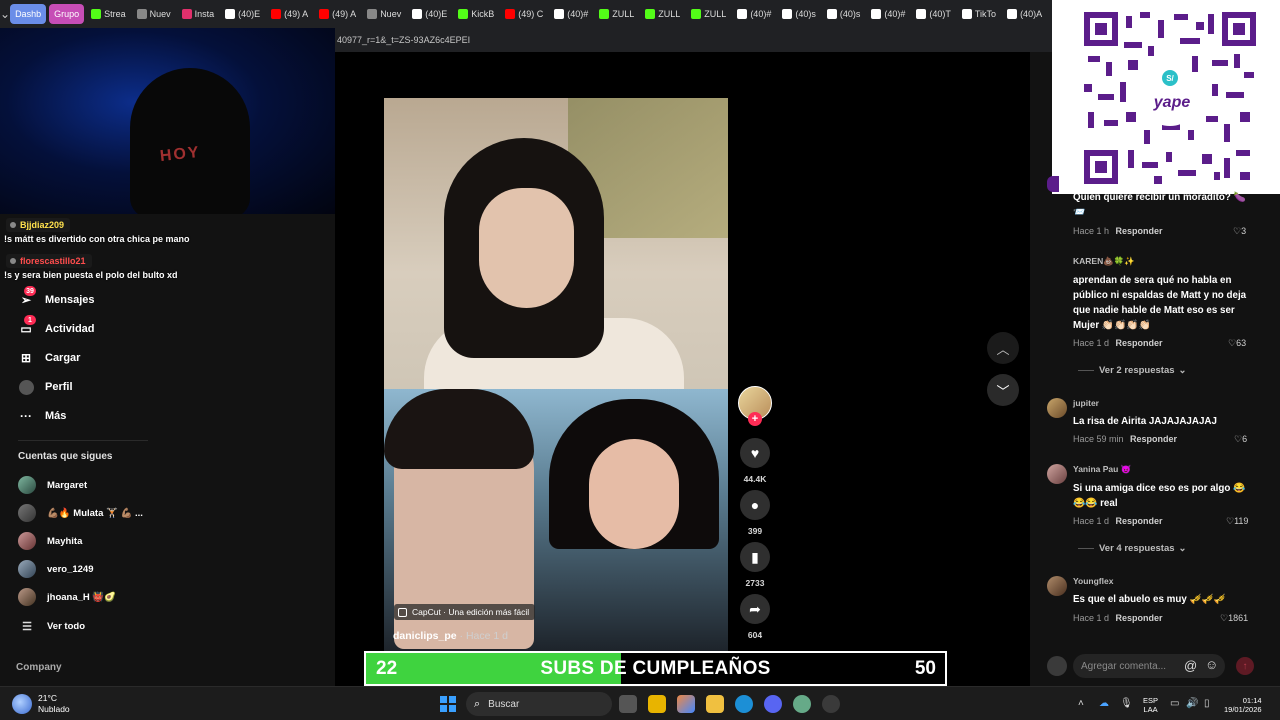 The height and width of the screenshot is (720, 1280). Describe the element at coordinates (1093, 581) in the screenshot. I see `comment-author: Youngflex` at that location.